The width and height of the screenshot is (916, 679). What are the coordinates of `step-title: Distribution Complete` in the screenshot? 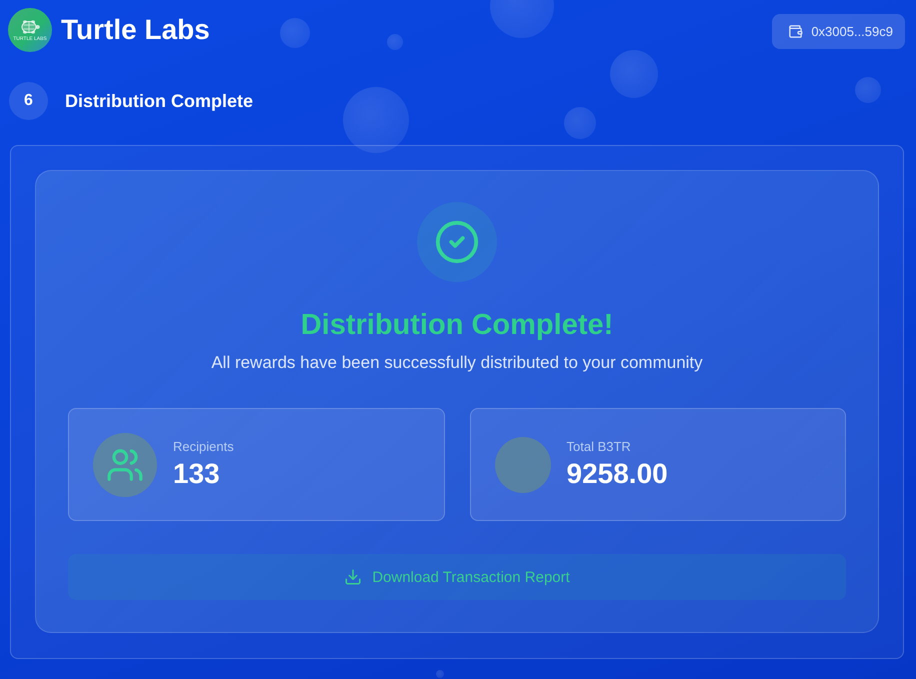 It's located at (159, 101).